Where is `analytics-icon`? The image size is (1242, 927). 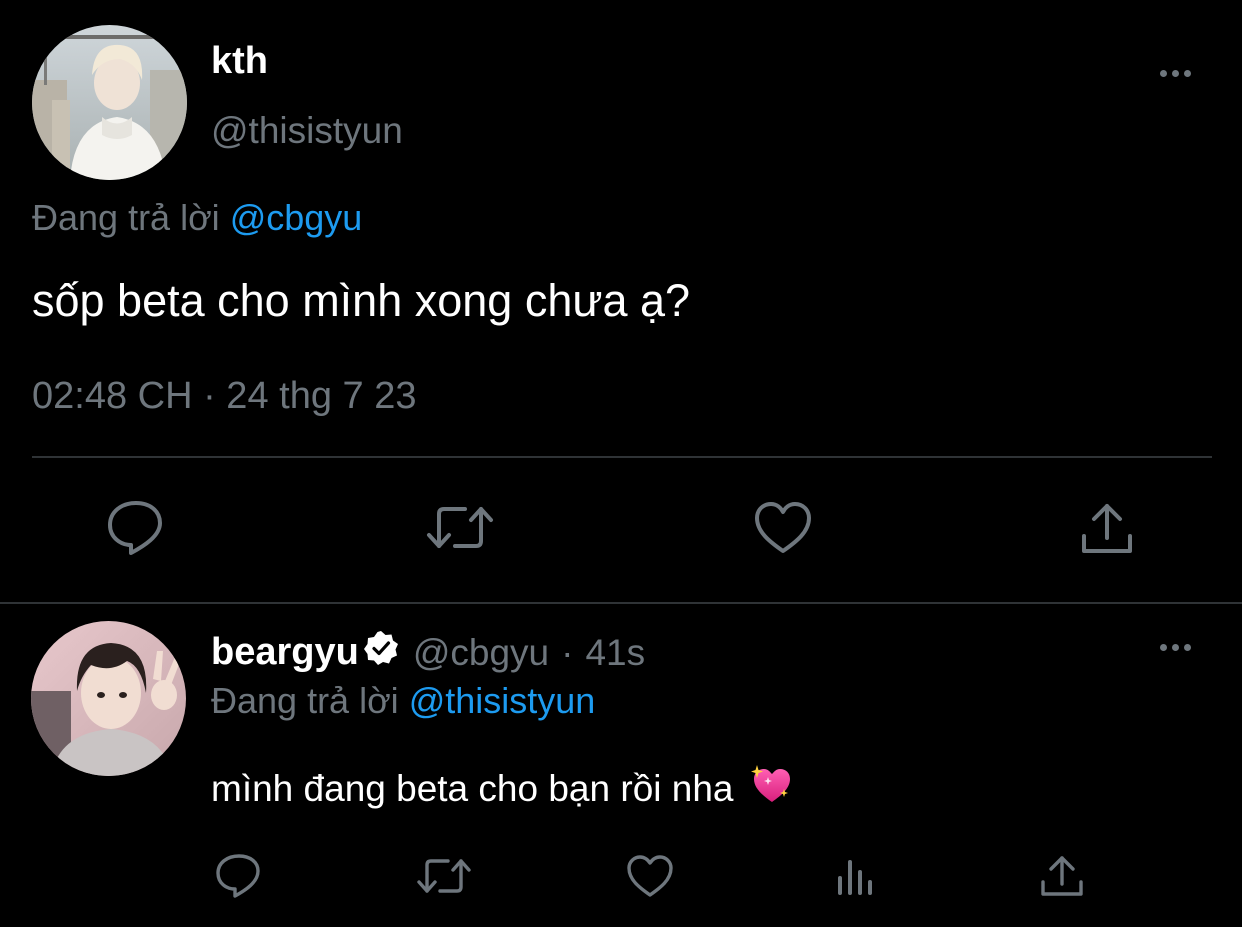
analytics-icon is located at coordinates (857, 876).